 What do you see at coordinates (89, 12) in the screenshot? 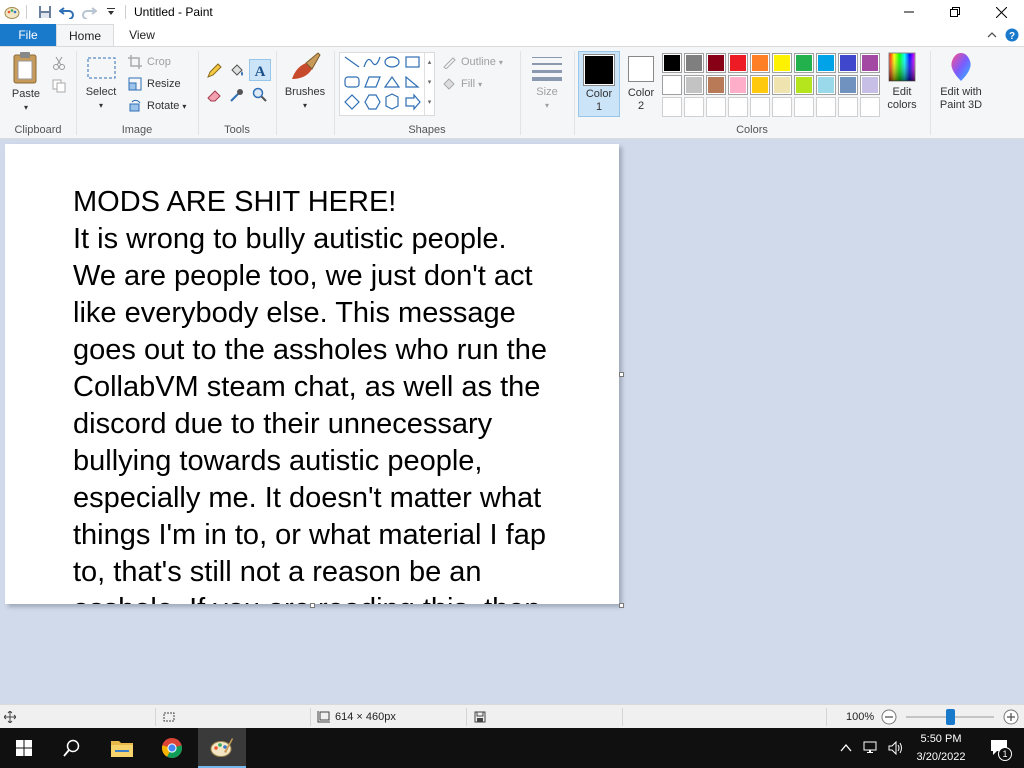
I see `redo-icon` at bounding box center [89, 12].